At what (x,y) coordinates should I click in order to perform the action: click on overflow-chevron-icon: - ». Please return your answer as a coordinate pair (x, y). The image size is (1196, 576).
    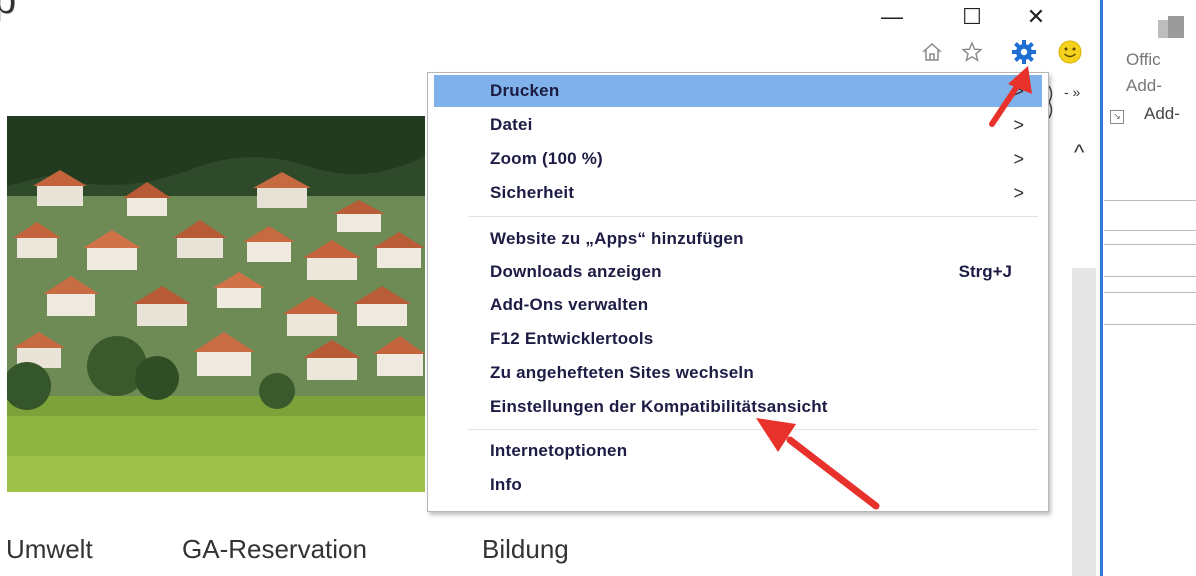
    Looking at the image, I should click on (1072, 92).